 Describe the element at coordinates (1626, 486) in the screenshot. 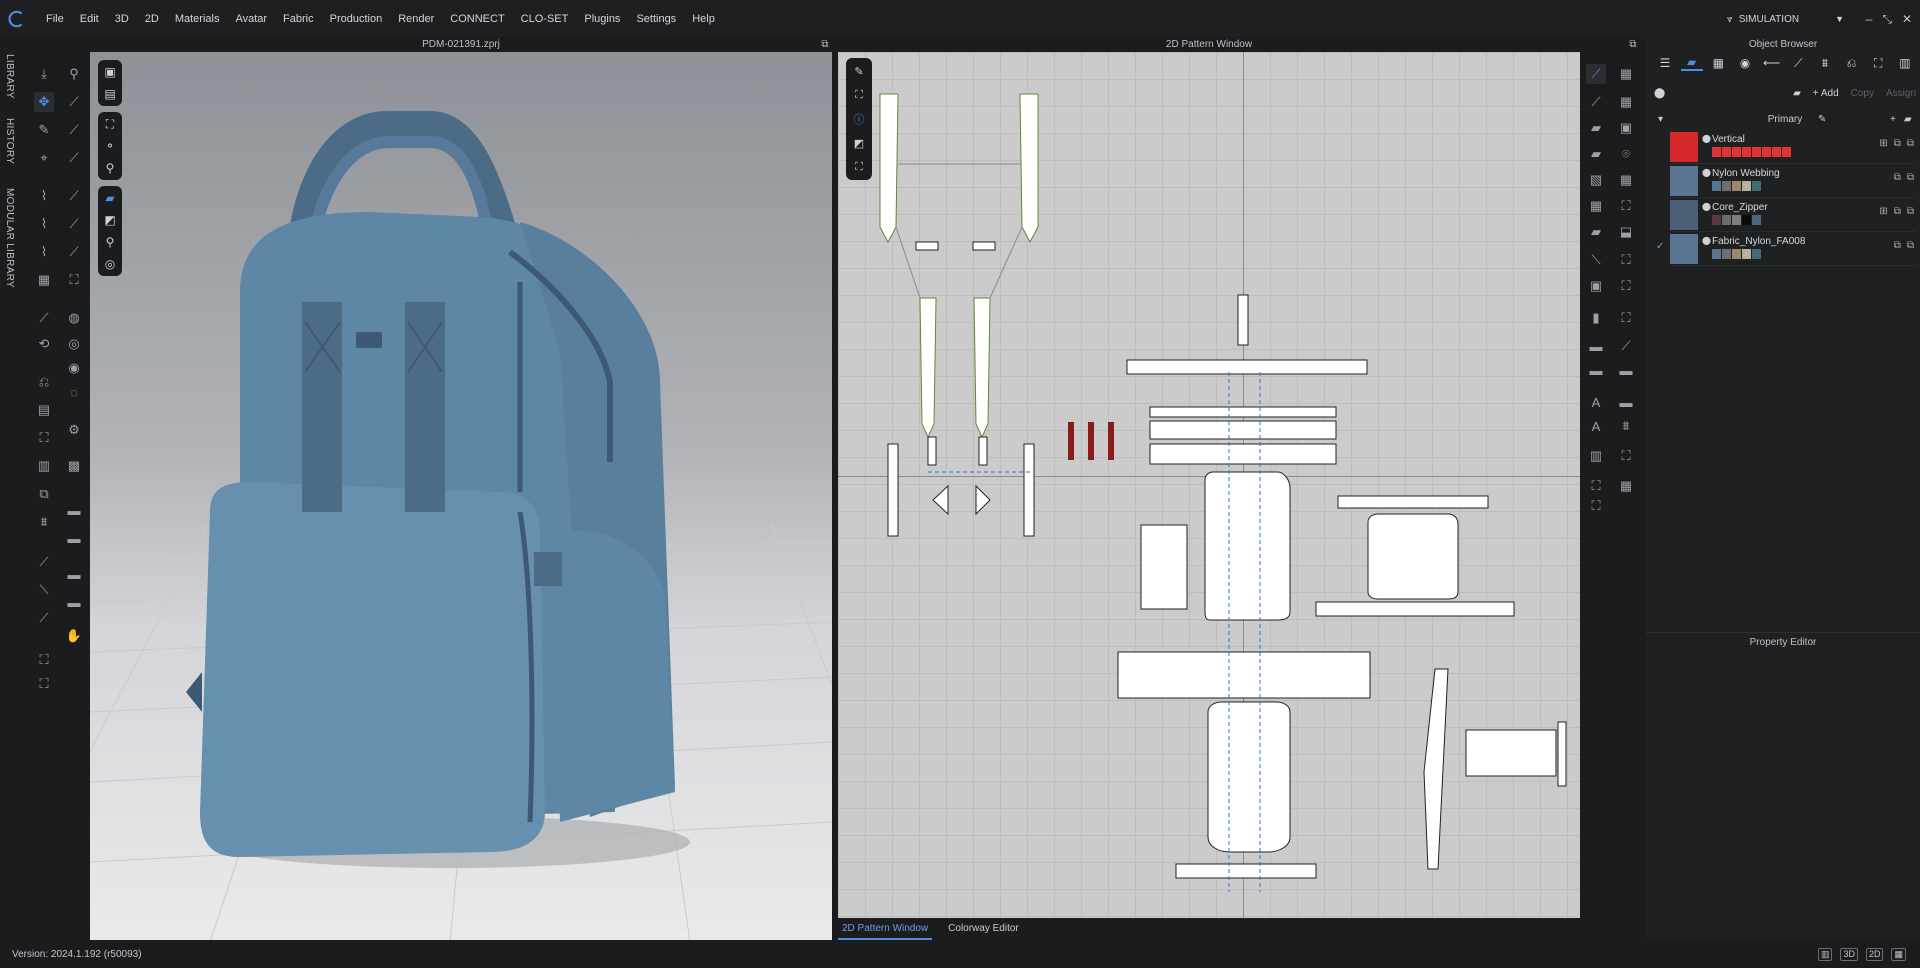

I see `table-icon: ▦` at that location.